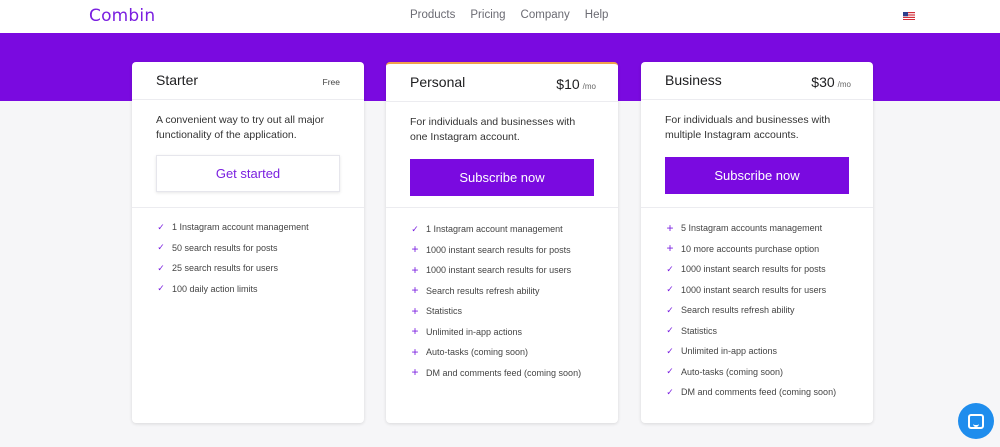  What do you see at coordinates (331, 82) in the screenshot?
I see `plan-price: Free` at bounding box center [331, 82].